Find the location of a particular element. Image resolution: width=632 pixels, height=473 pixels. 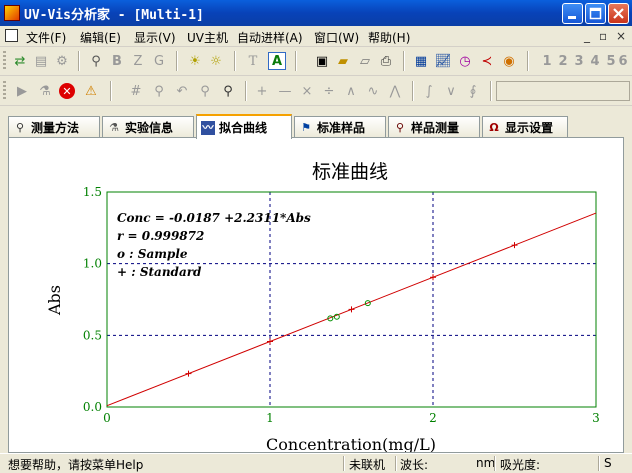

document-icon is located at coordinates (11, 35).